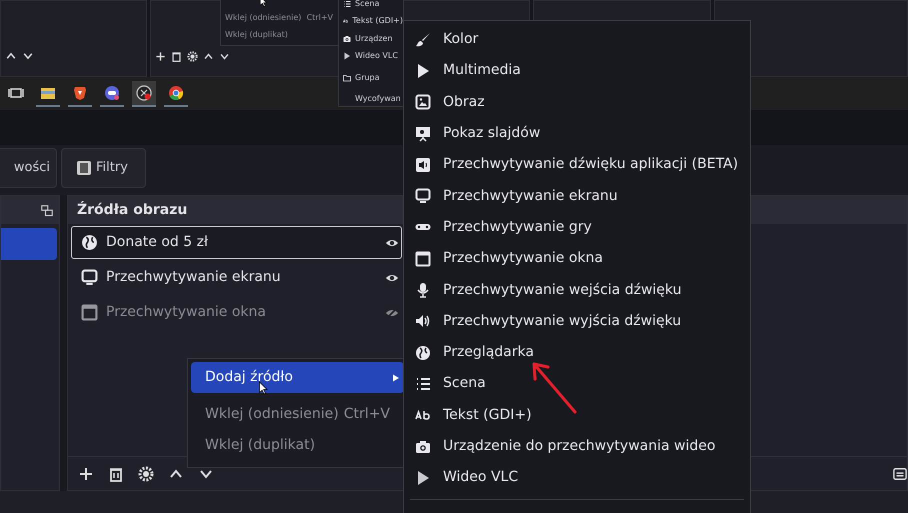 The width and height of the screenshot is (908, 513). What do you see at coordinates (84, 168) in the screenshot?
I see `filter-icon` at bounding box center [84, 168].